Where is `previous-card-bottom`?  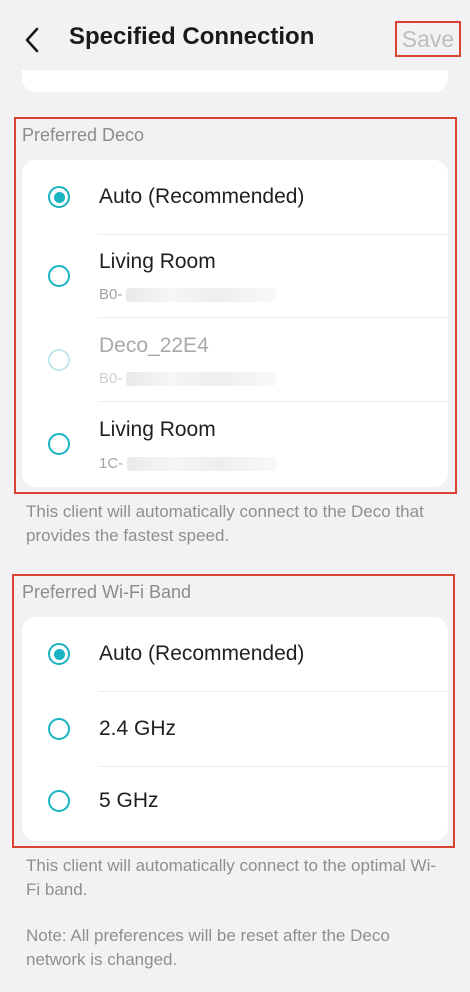
previous-card-bottom is located at coordinates (235, 81).